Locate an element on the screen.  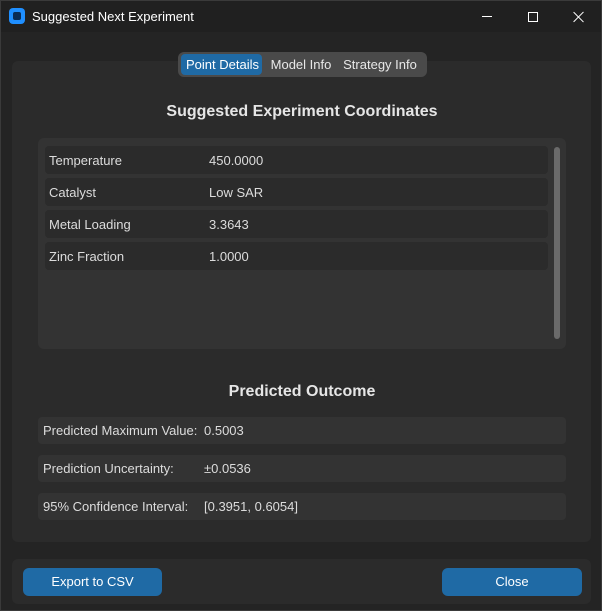
title-bar: Suggested Next Experiment is located at coordinates (301, 16).